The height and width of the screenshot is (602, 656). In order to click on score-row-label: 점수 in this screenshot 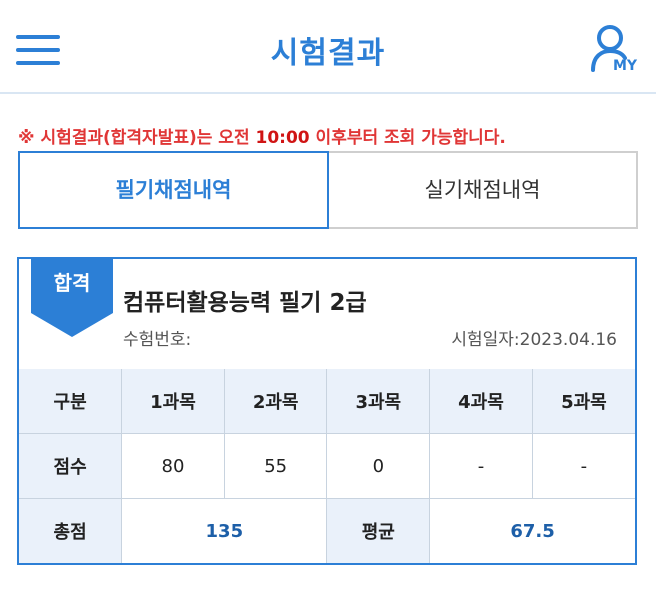, I will do `click(71, 466)`.